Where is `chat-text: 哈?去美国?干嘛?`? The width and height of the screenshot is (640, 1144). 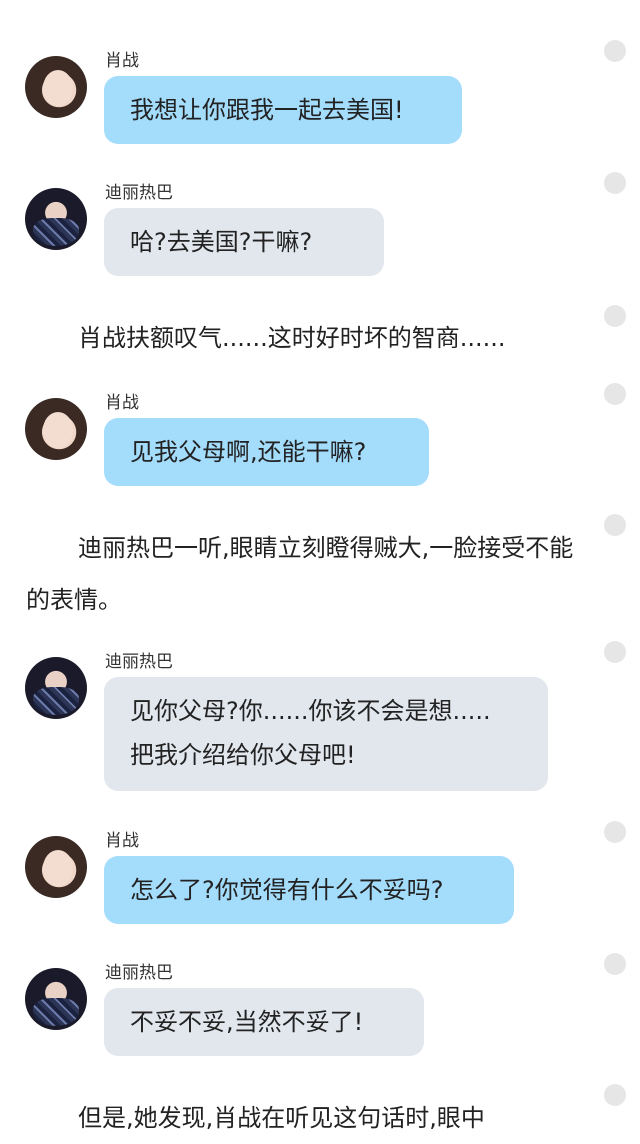 chat-text: 哈?去美国?干嘛? is located at coordinates (221, 242).